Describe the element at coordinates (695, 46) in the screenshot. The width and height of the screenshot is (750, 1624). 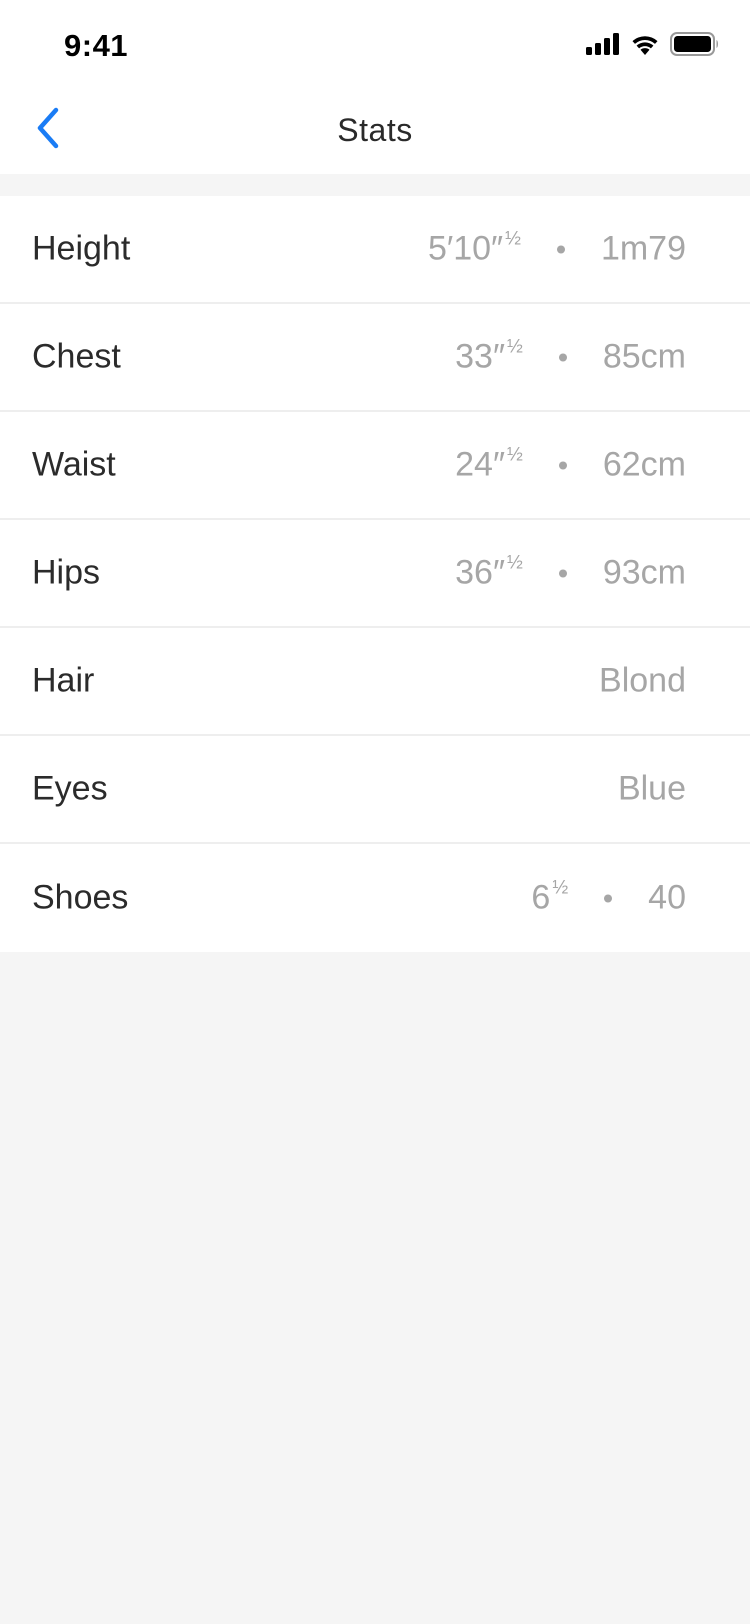
I see `battery-icon` at that location.